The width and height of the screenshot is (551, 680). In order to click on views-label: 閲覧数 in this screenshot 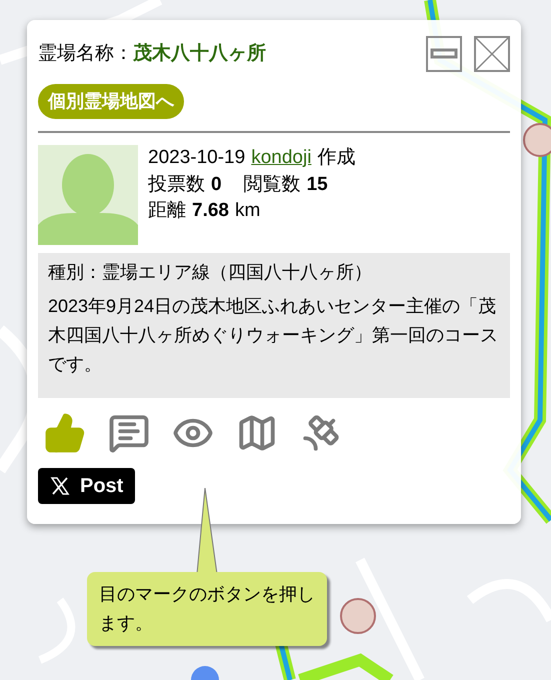, I will do `click(272, 184)`.